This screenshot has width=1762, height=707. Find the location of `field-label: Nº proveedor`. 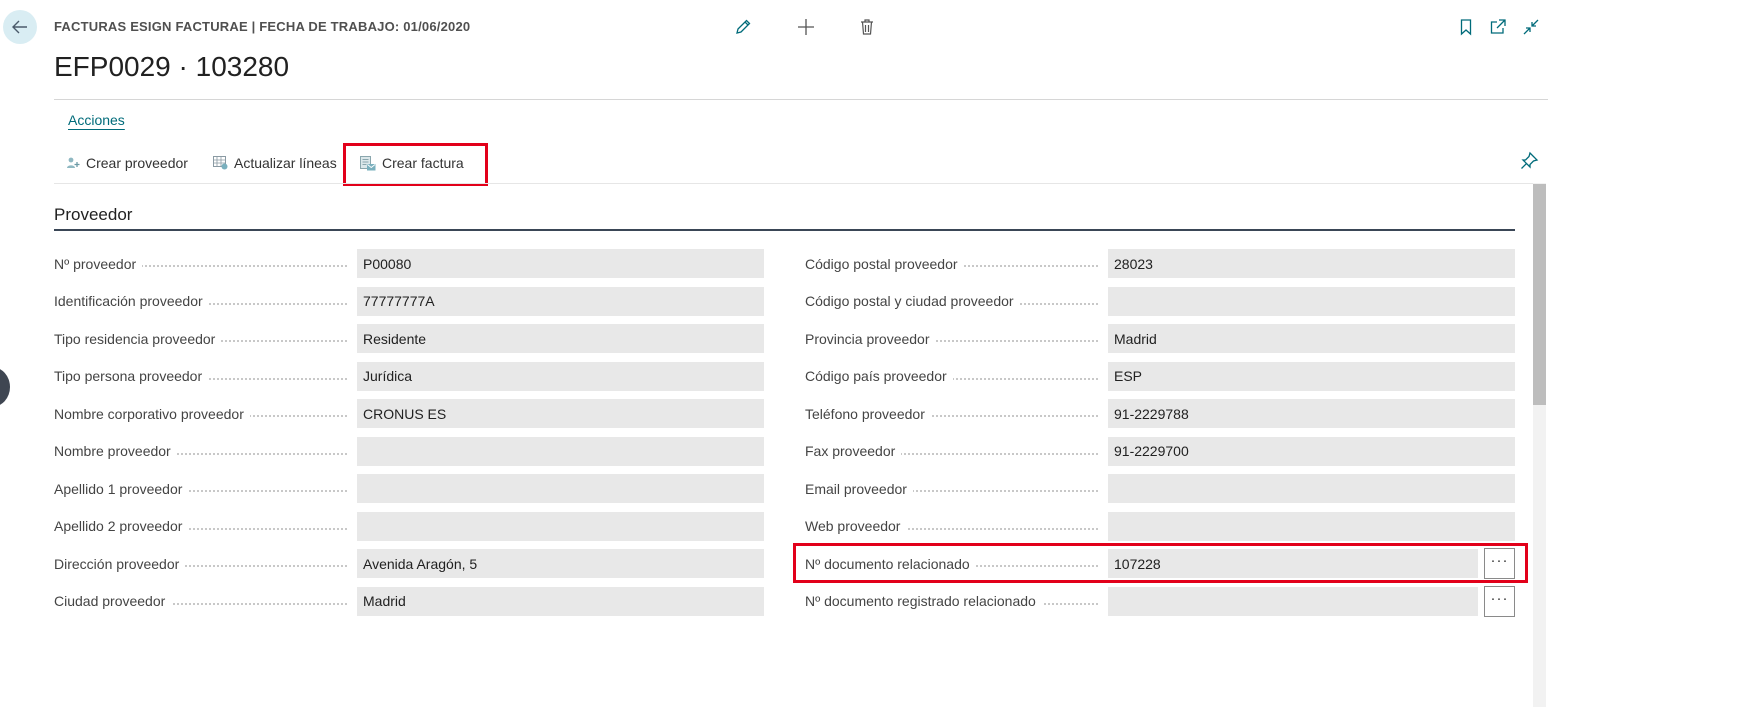

field-label: Nº proveedor is located at coordinates (98, 263).